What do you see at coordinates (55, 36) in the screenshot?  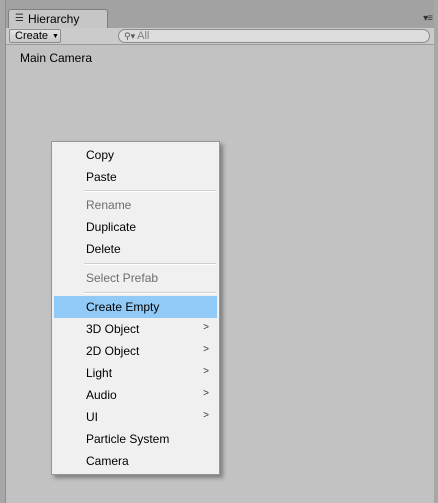 I see `dropdown-arrow-icon: ▼` at bounding box center [55, 36].